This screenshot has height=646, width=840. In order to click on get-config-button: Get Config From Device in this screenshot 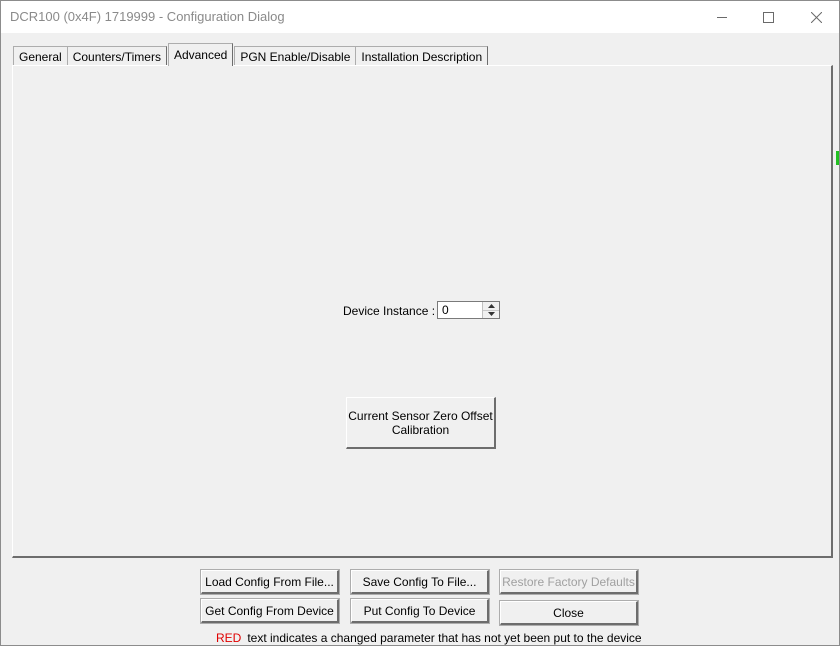, I will do `click(270, 611)`.